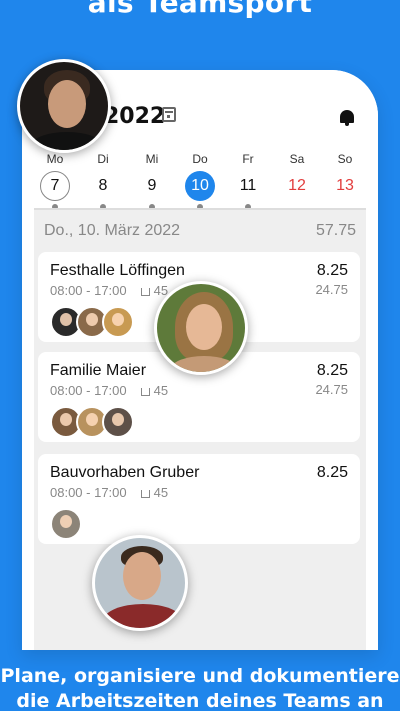  I want to click on job-title: Bauvorhaben Gruber, so click(125, 472).